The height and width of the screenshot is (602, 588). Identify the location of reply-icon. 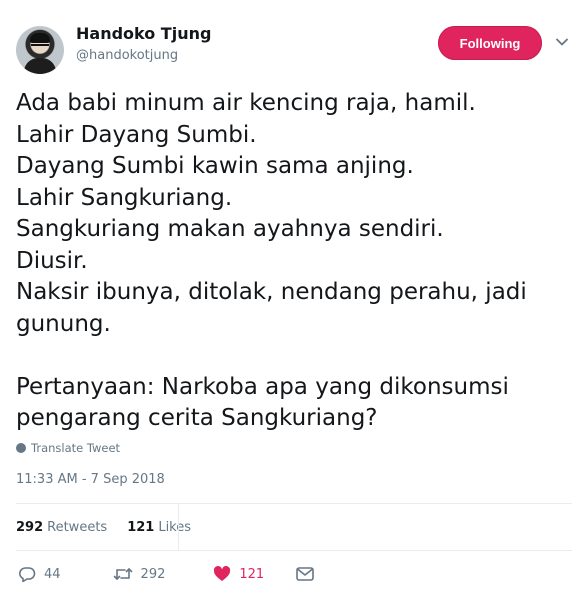
(27, 574).